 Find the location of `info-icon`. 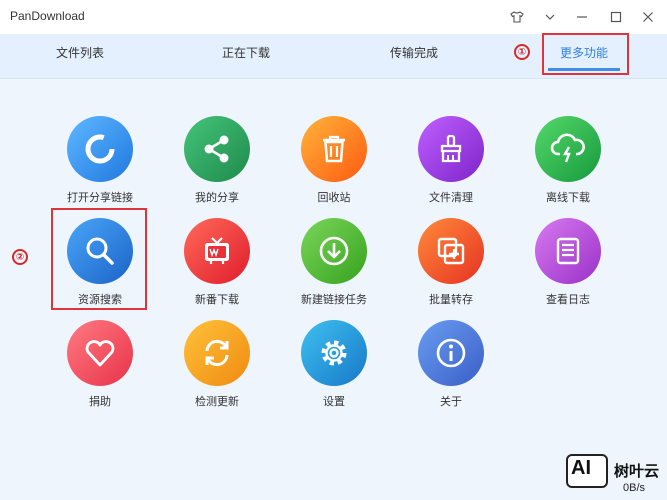

info-icon is located at coordinates (451, 353).